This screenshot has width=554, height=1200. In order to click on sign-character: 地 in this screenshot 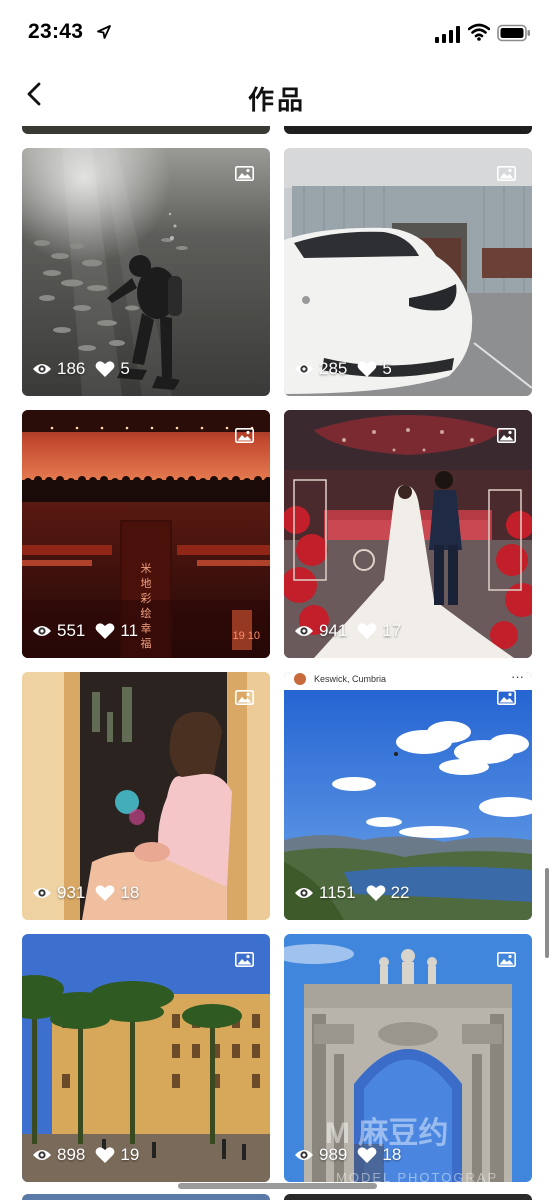, I will do `click(146, 583)`.